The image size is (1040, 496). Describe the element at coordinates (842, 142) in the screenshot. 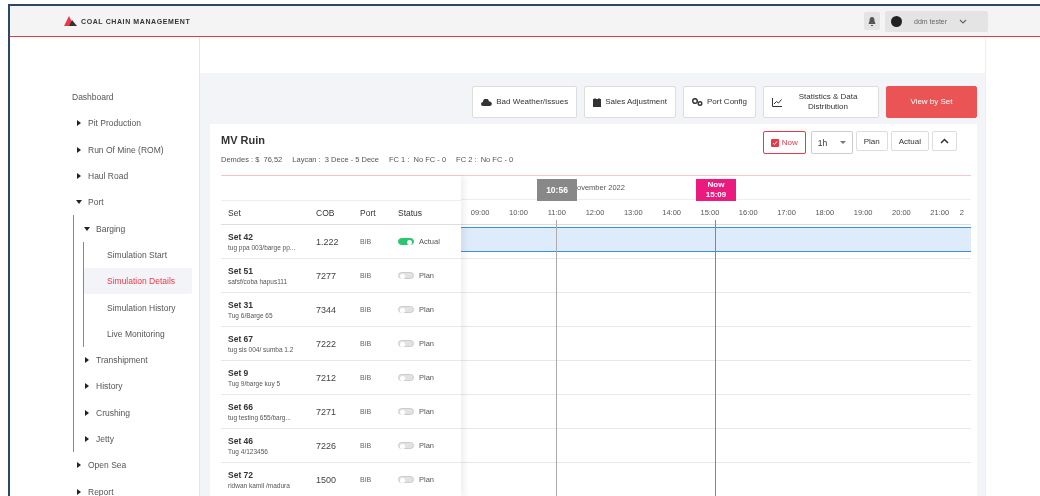

I see `caret-down-icon` at that location.